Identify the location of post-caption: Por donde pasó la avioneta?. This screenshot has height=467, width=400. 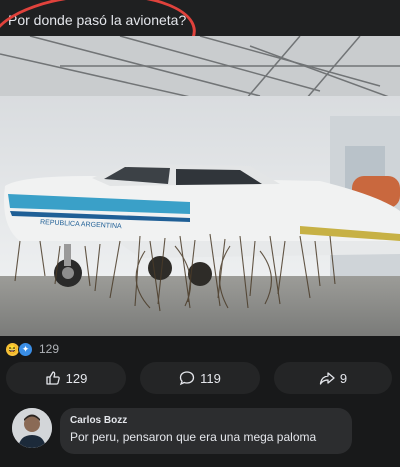
(97, 20).